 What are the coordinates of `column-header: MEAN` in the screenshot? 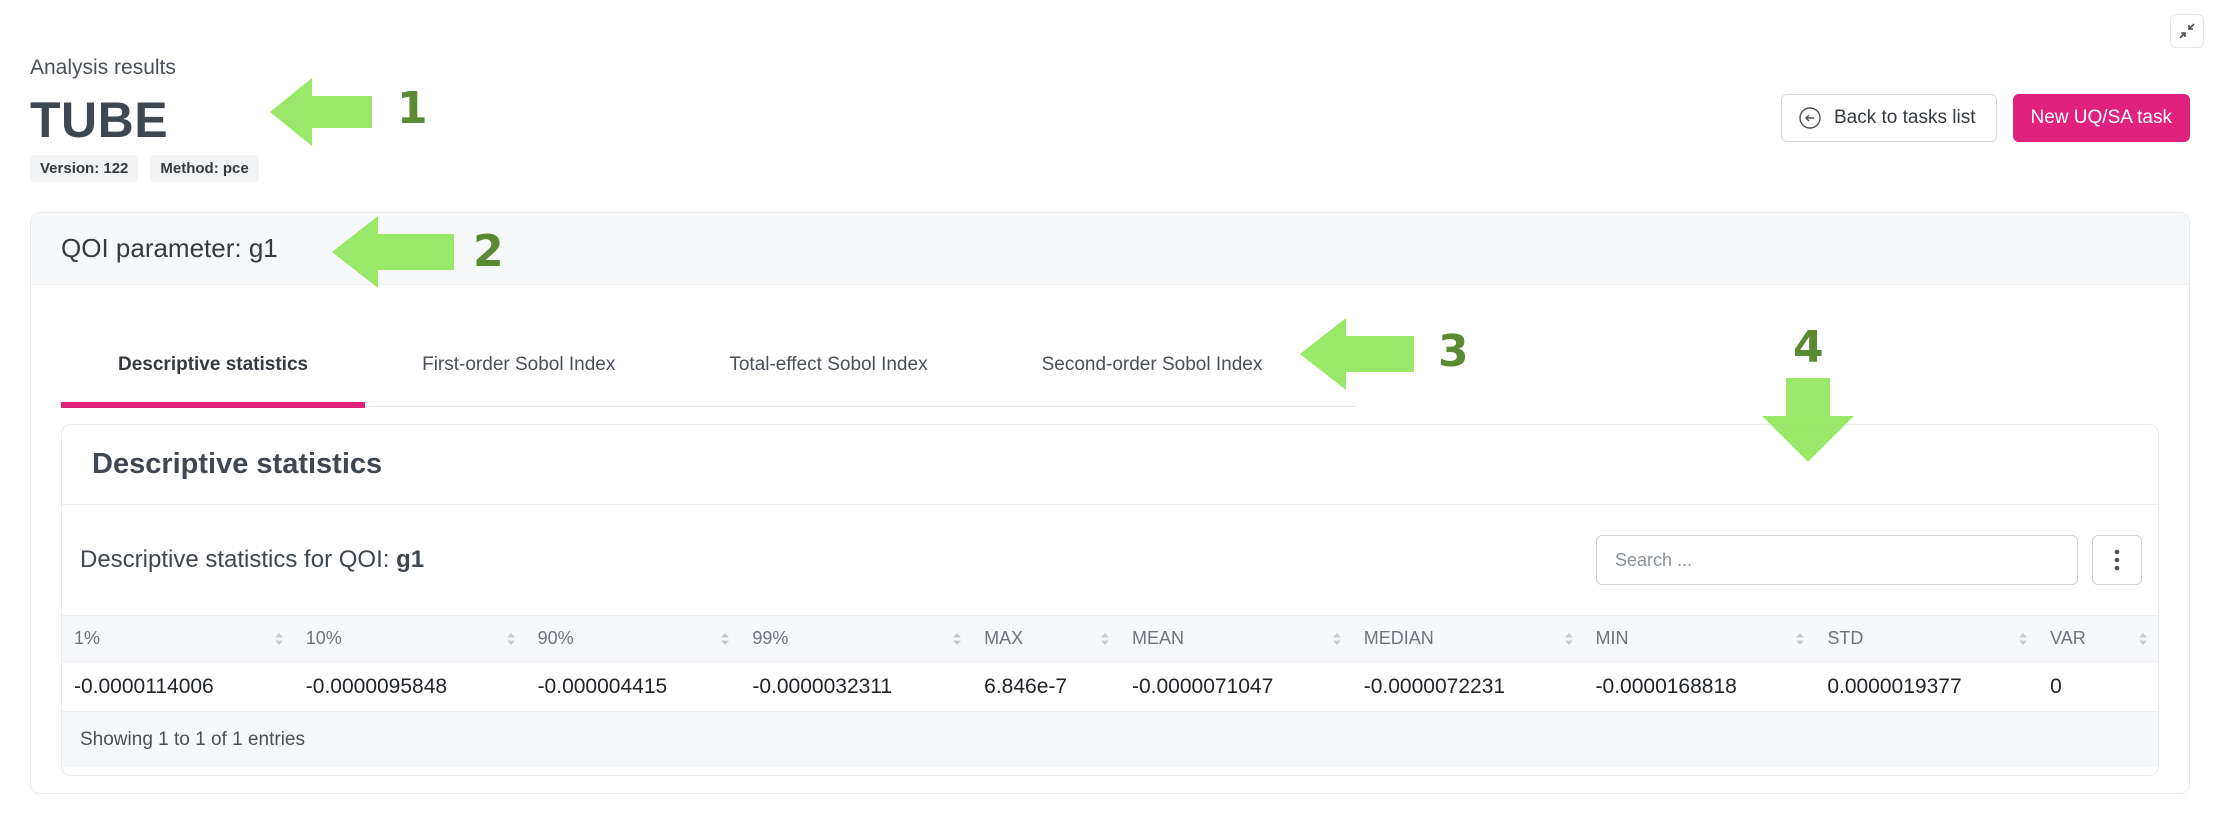 It's located at (1235, 638).